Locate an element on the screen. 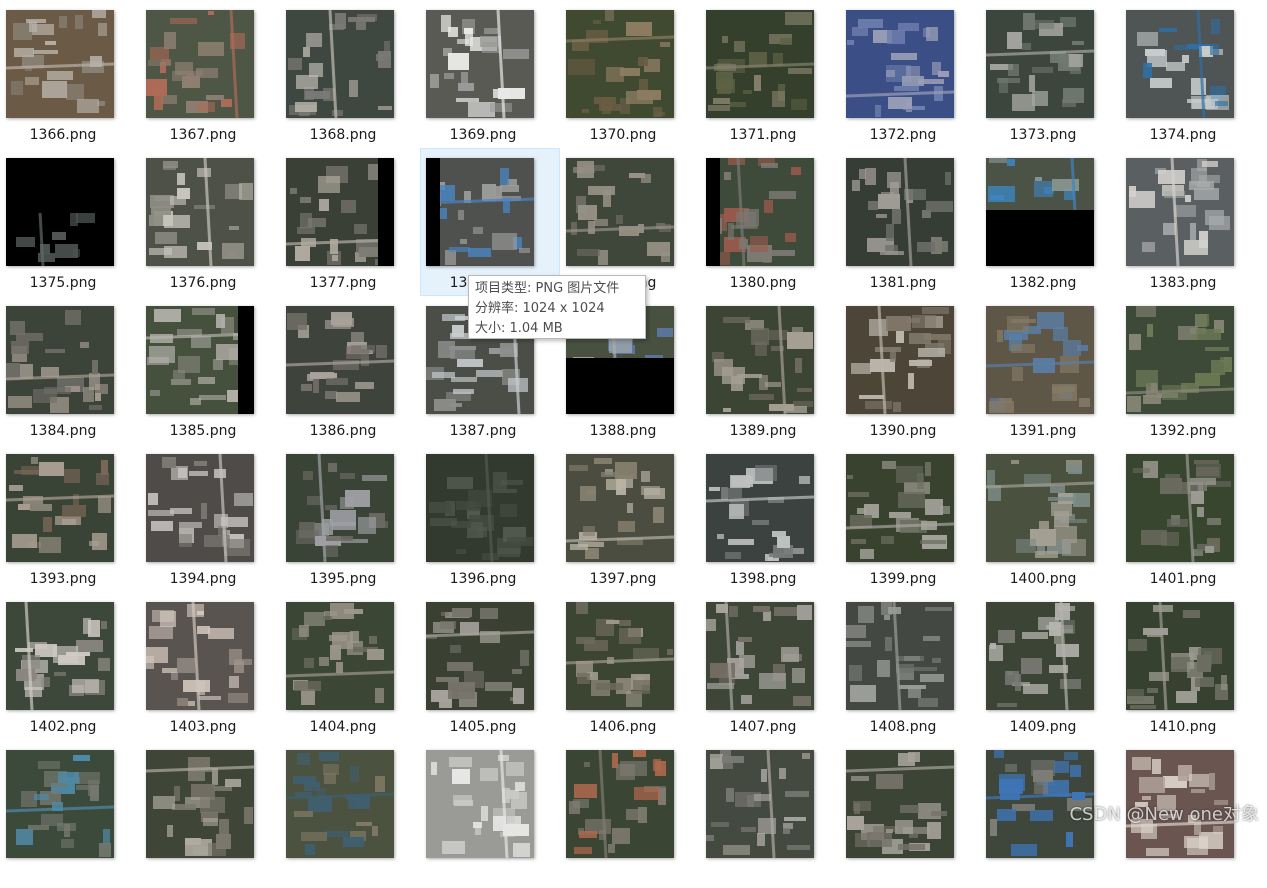  file-item: 1403.png is located at coordinates (210, 666).